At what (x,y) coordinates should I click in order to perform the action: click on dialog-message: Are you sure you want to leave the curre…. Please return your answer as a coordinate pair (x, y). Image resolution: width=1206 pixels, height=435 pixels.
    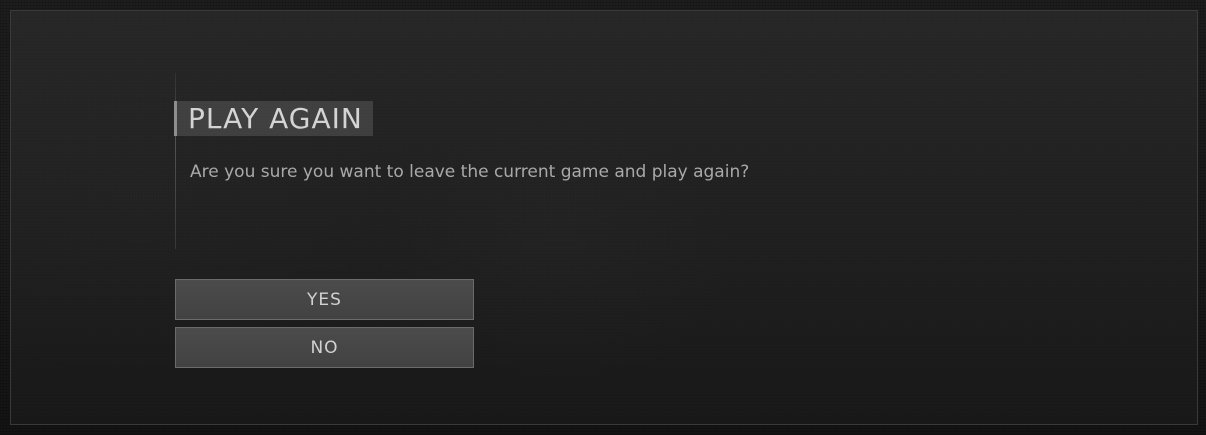
    Looking at the image, I should click on (470, 172).